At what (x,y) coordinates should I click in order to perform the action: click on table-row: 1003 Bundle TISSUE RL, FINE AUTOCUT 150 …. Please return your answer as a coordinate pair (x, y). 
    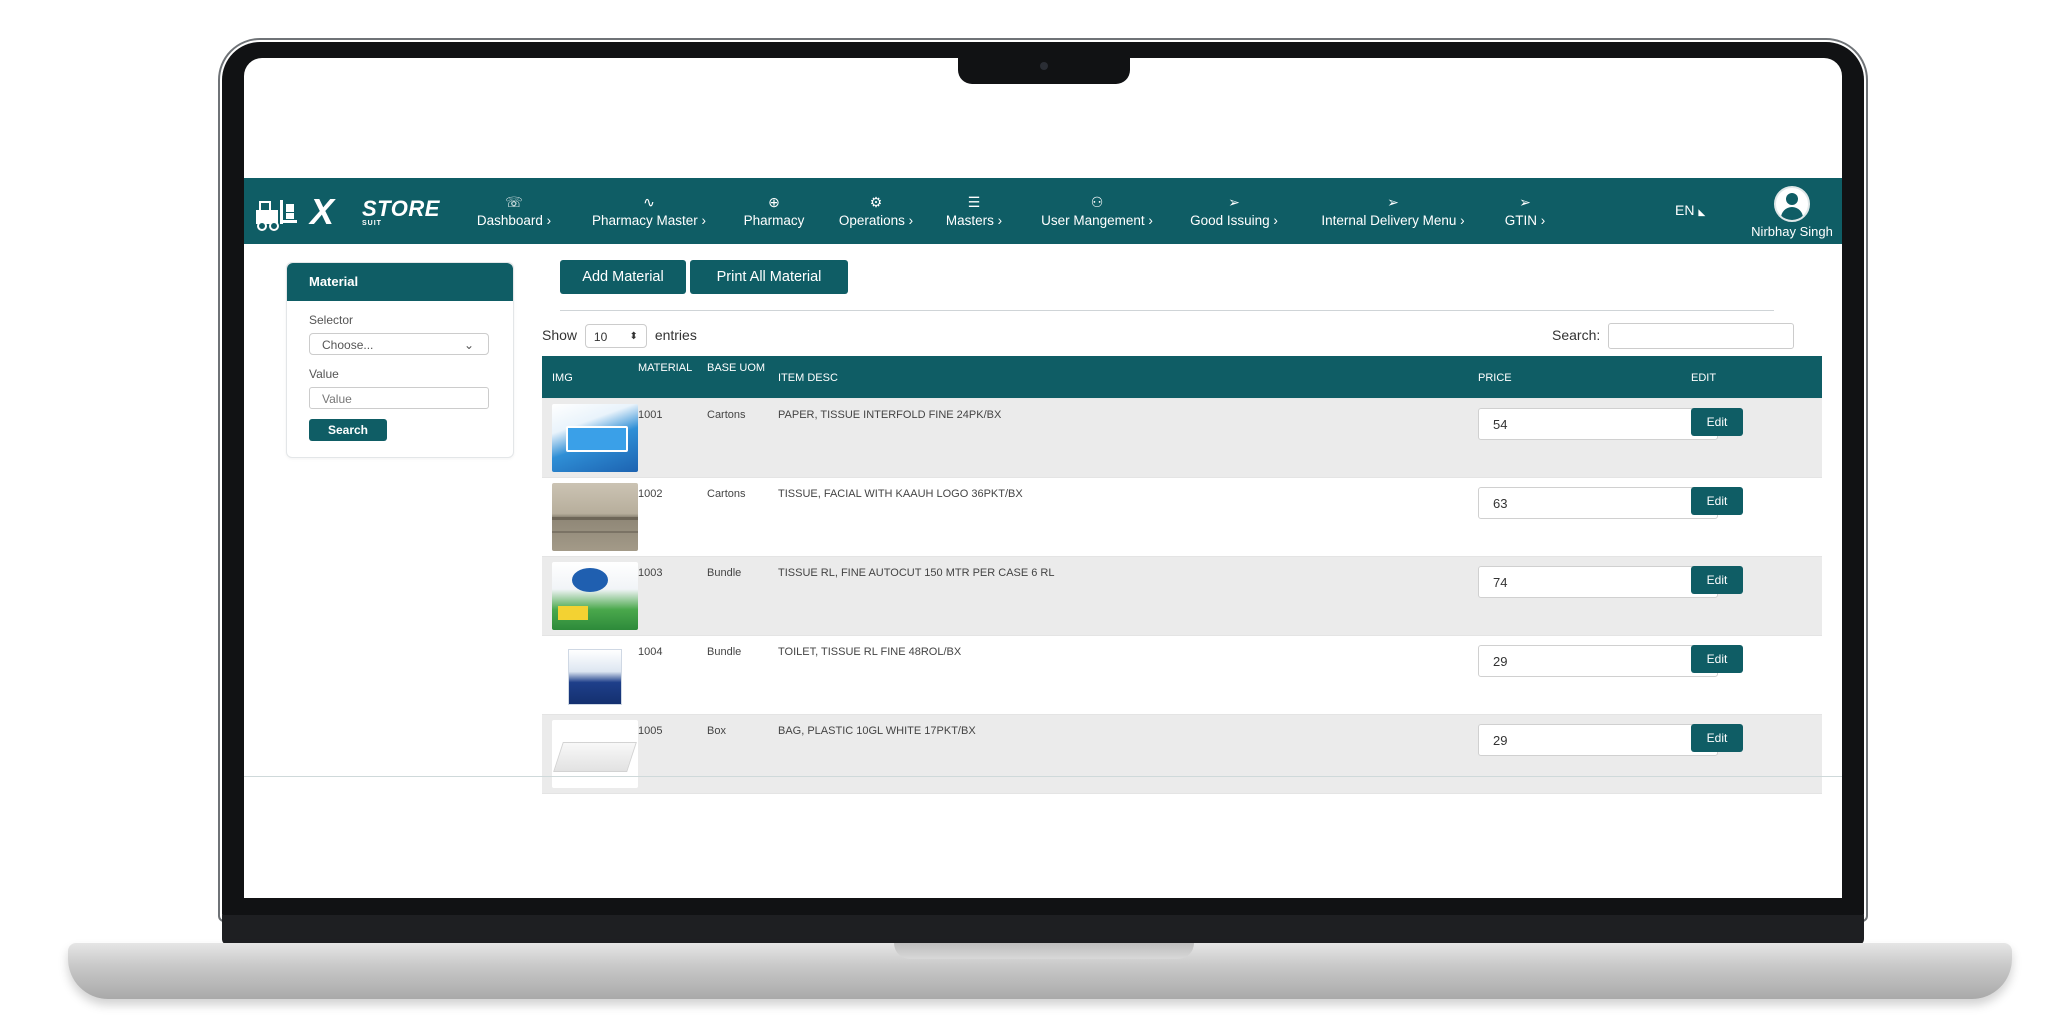
    Looking at the image, I should click on (1182, 596).